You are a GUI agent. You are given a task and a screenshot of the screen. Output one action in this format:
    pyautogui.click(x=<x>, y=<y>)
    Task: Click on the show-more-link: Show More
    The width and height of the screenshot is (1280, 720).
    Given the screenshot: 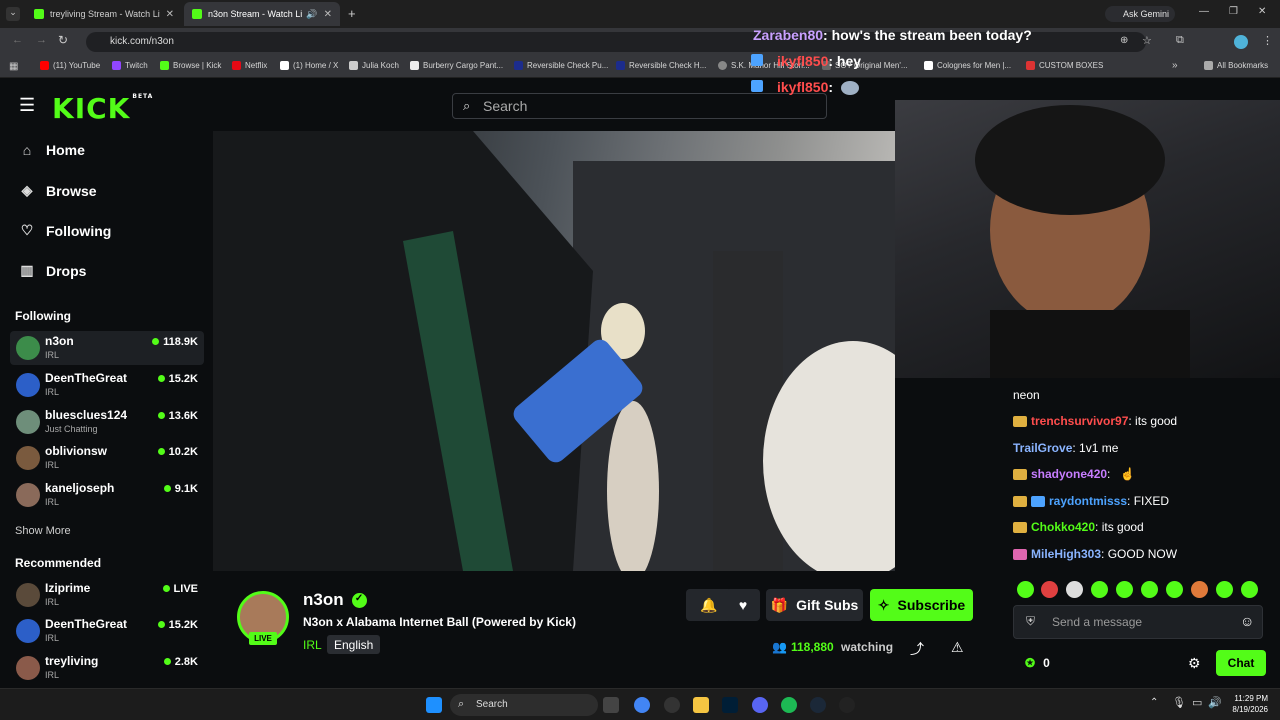 What is the action you would take?
    pyautogui.click(x=43, y=531)
    